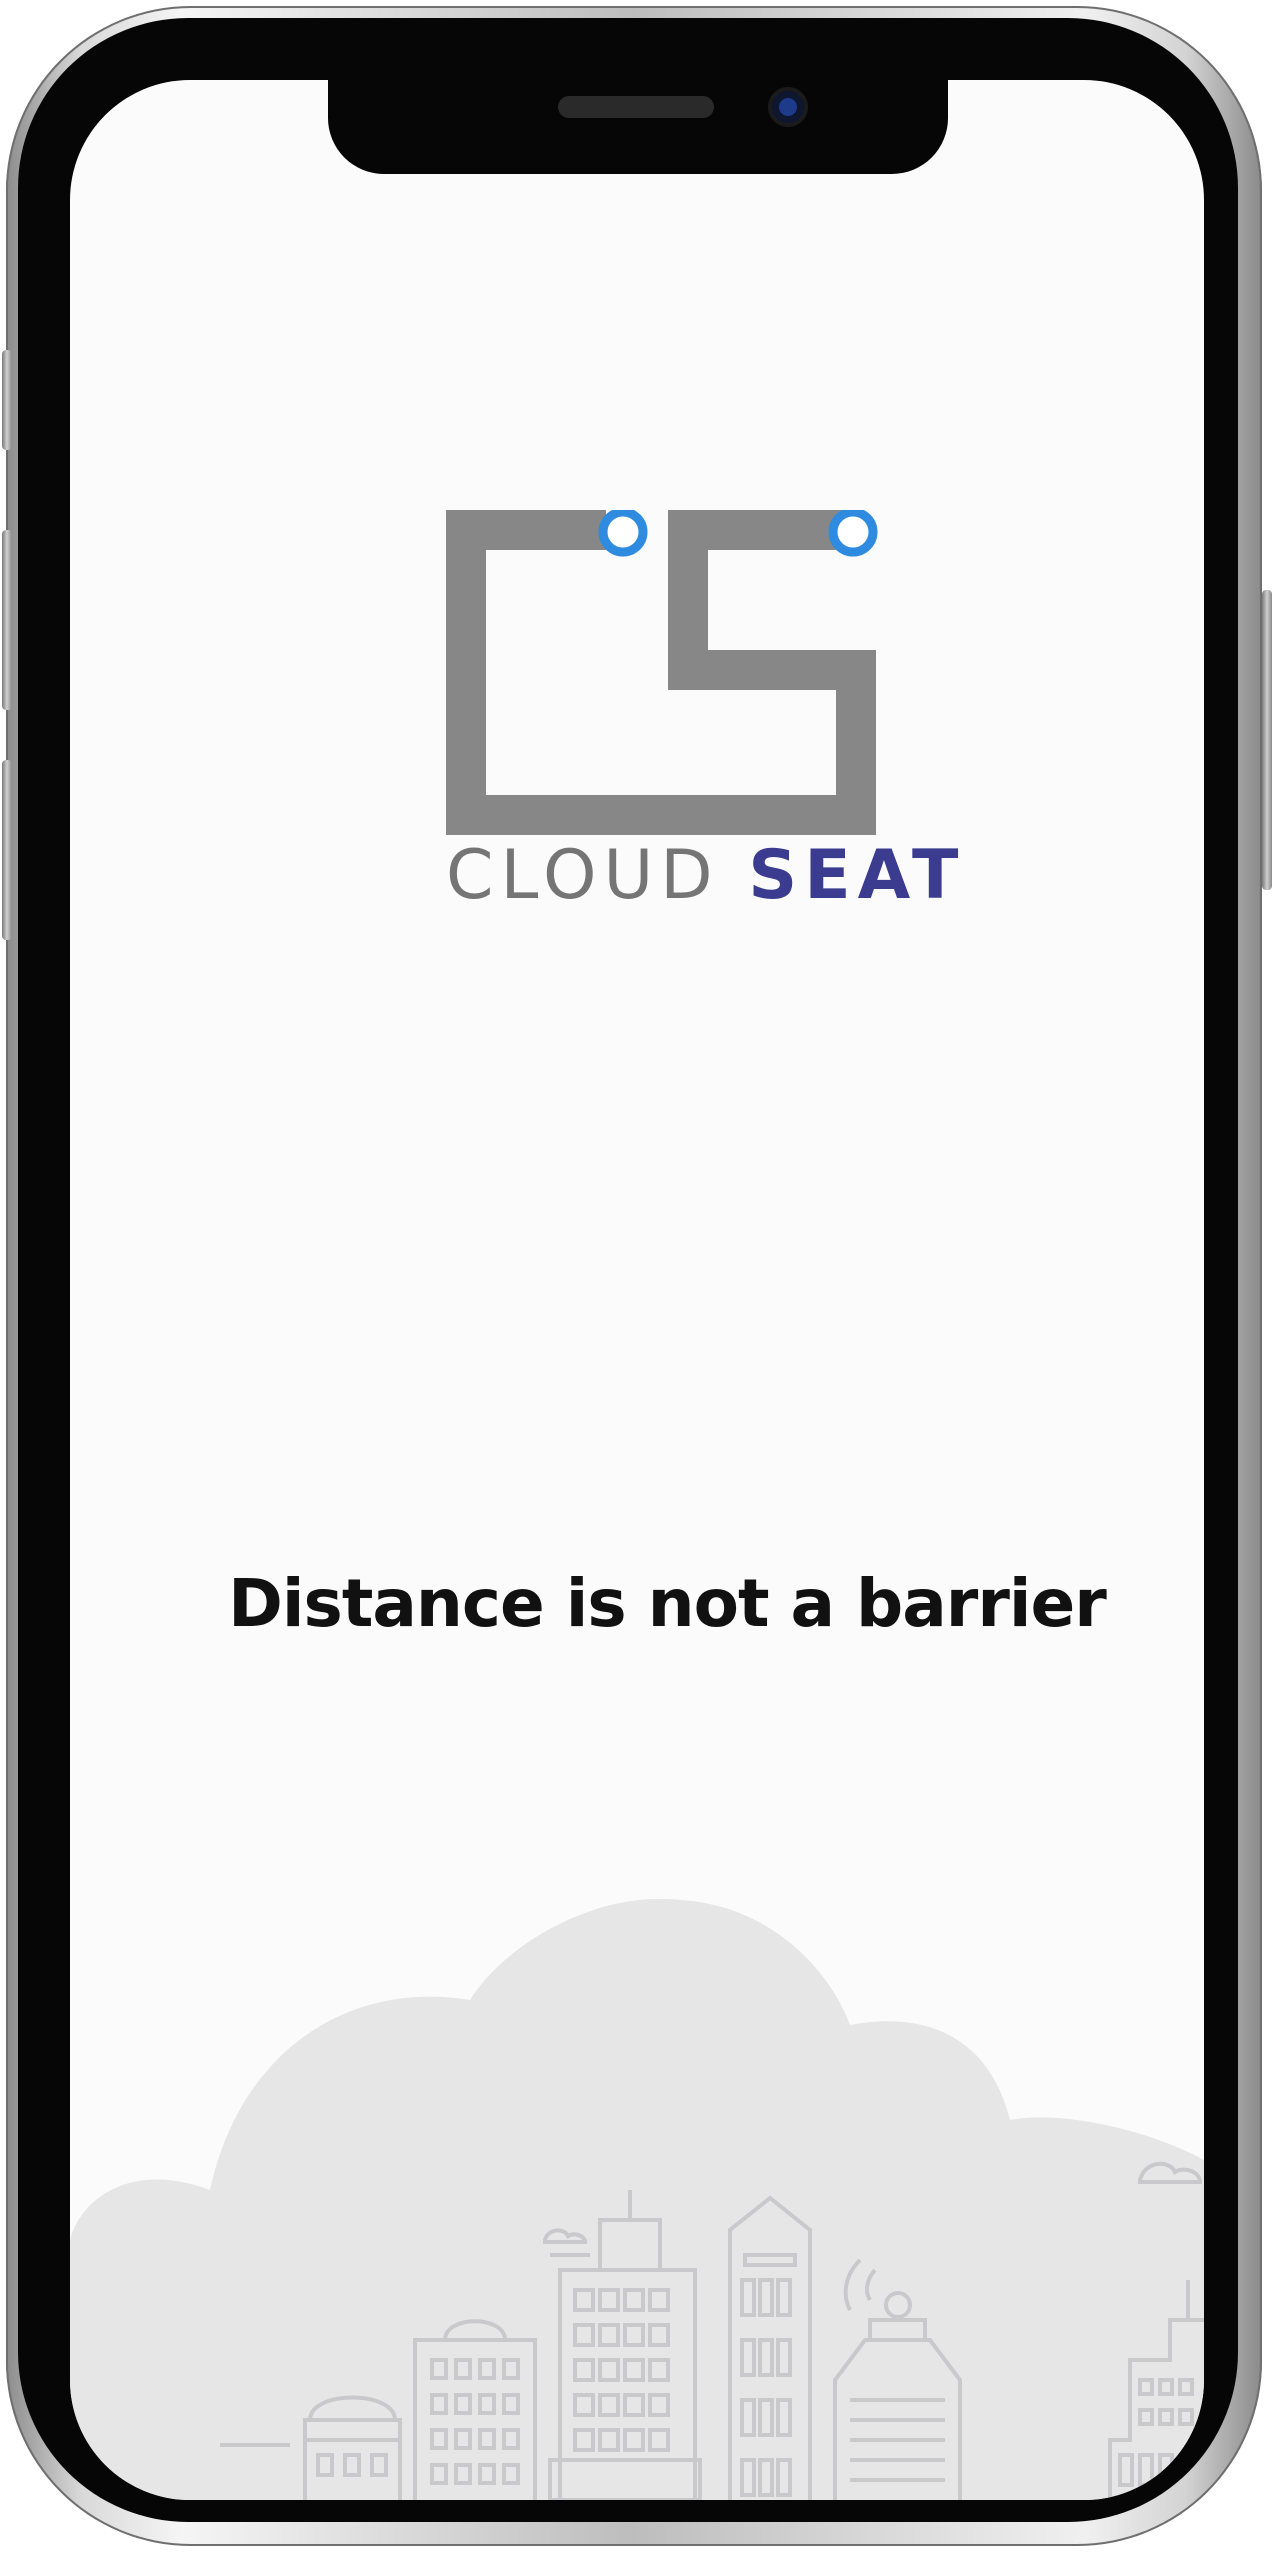 The image size is (1274, 2555). I want to click on cs-logo-mark-icon, so click(662, 671).